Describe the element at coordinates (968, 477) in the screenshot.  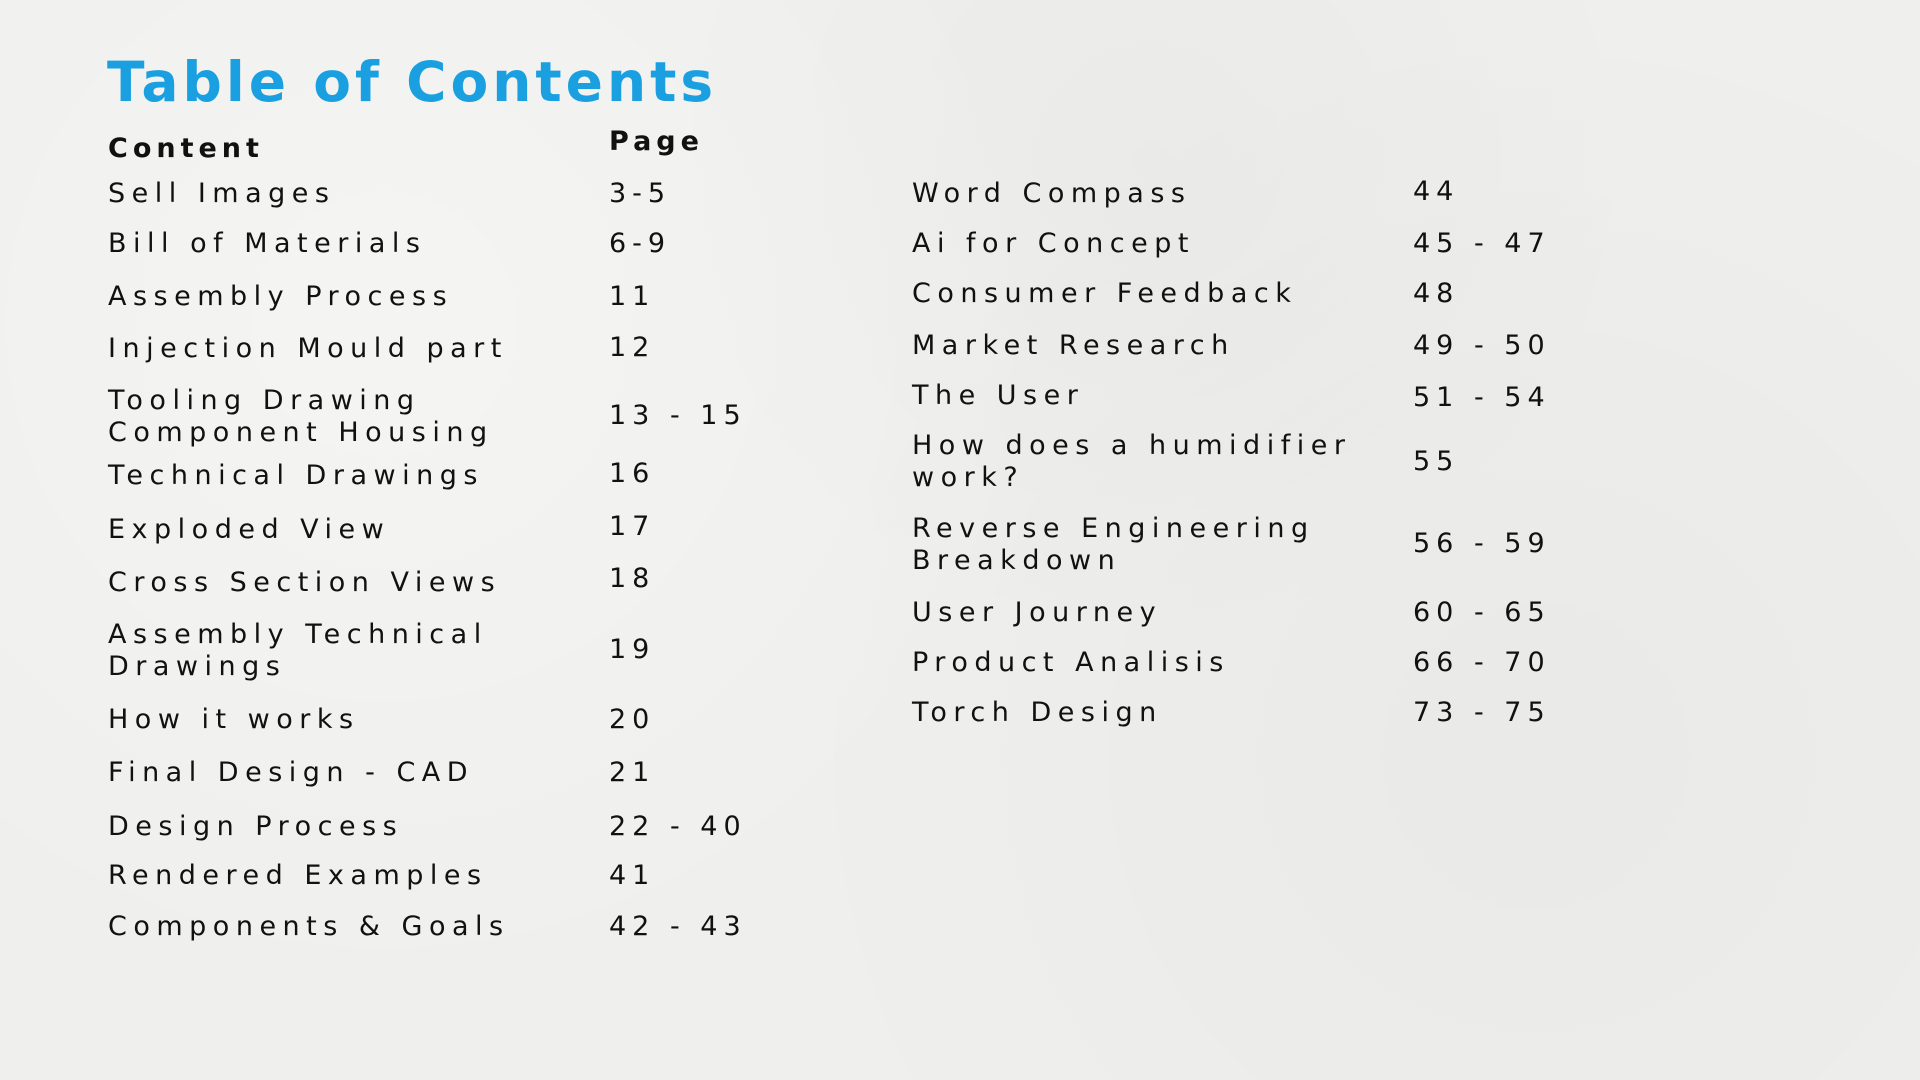
I see `toc-entry-title-line: work?` at that location.